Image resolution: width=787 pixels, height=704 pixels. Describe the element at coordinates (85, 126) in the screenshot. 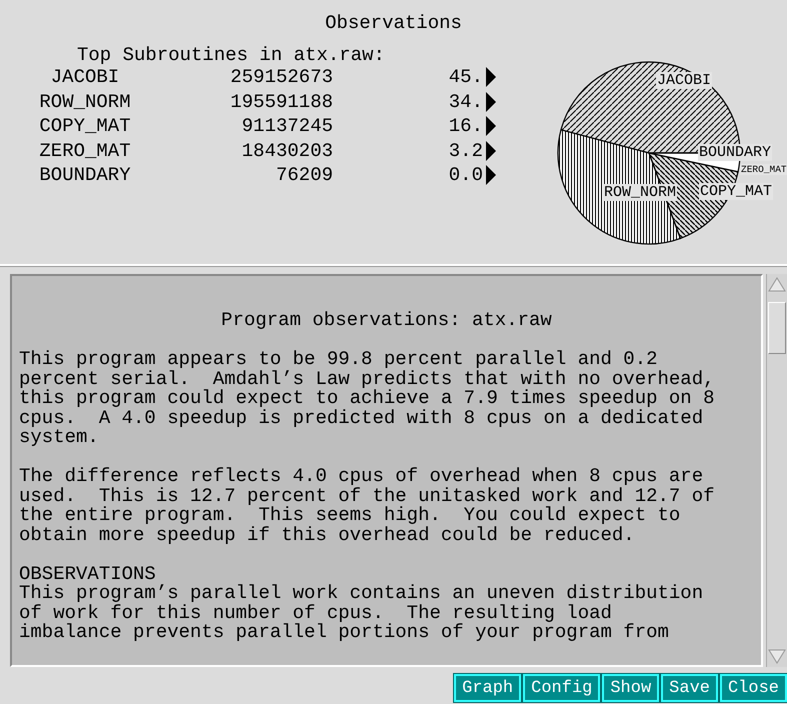

I see `subroutine-name: COPY_MAT` at that location.